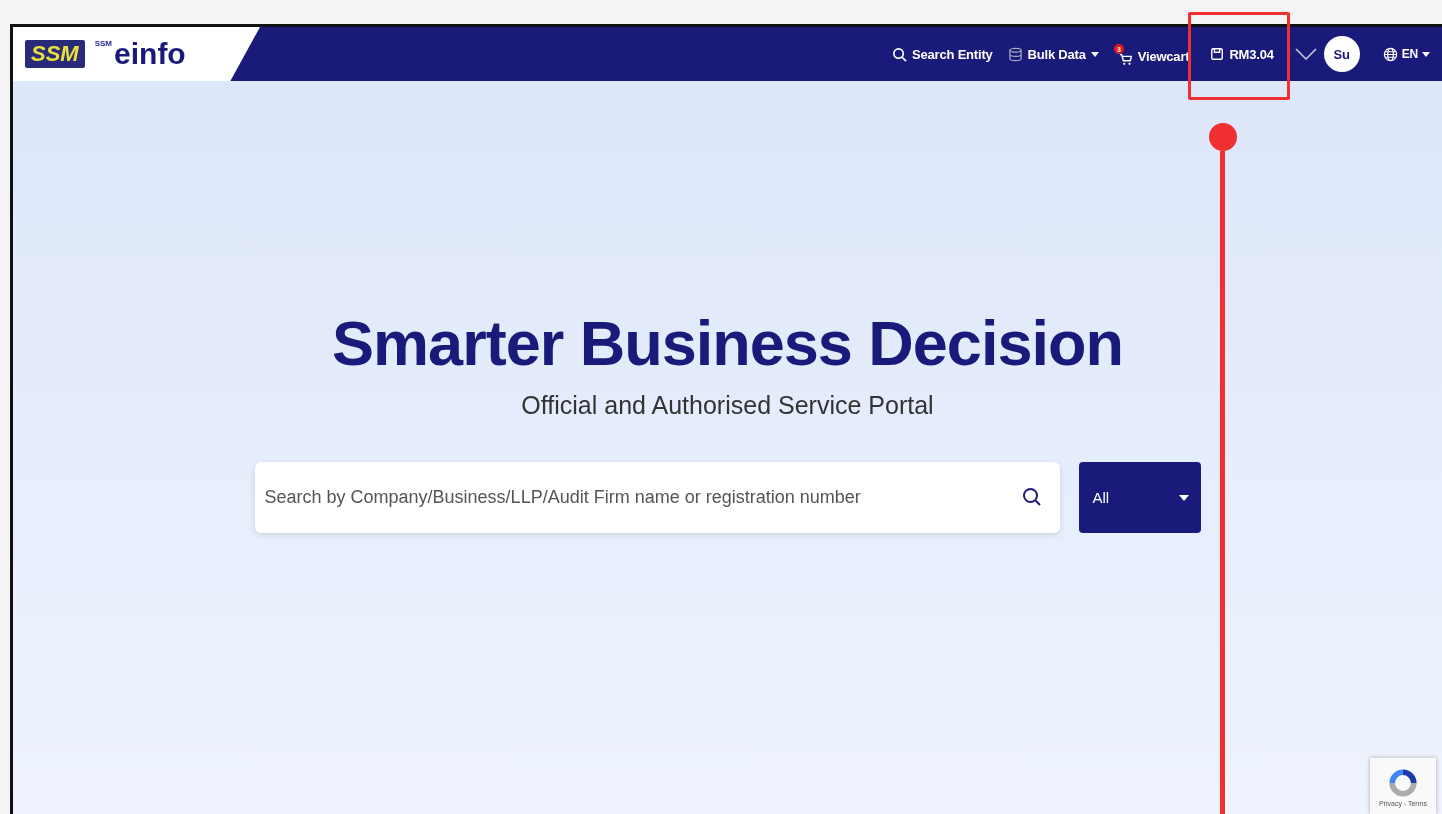  What do you see at coordinates (727, 405) in the screenshot?
I see `hero-subtitle: Official and Authorised Service Portal` at bounding box center [727, 405].